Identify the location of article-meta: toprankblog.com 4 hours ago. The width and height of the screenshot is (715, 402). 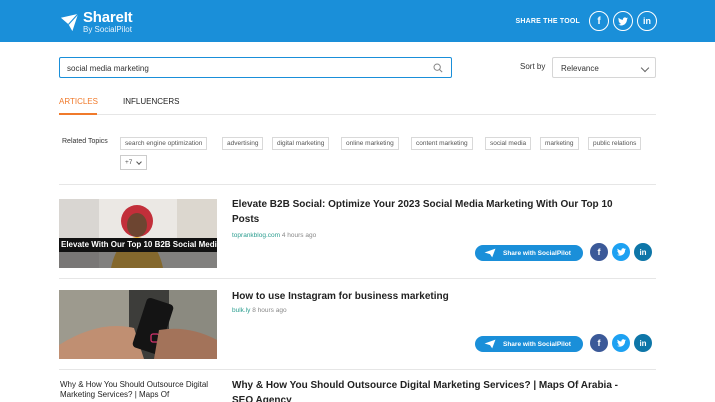
(274, 235).